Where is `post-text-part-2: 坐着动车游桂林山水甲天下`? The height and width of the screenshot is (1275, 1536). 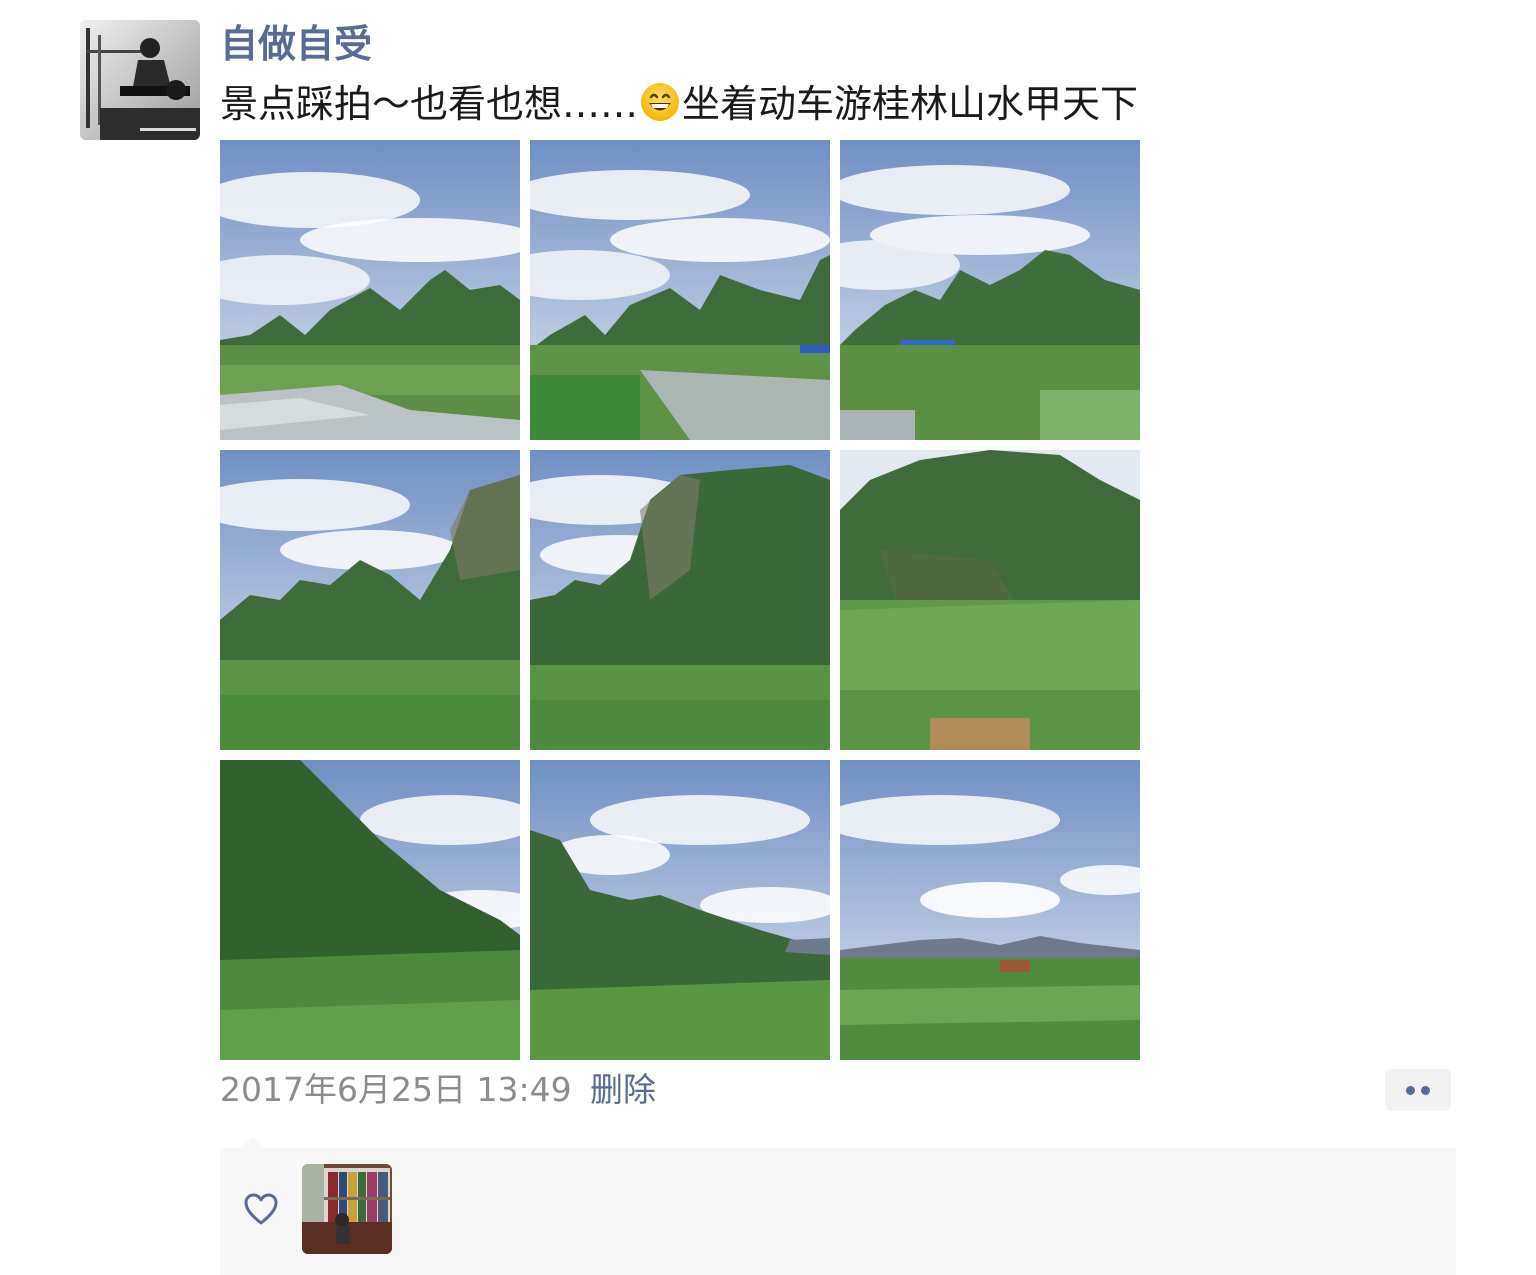
post-text-part-2: 坐着动车游桂林山水甲天下 is located at coordinates (910, 104).